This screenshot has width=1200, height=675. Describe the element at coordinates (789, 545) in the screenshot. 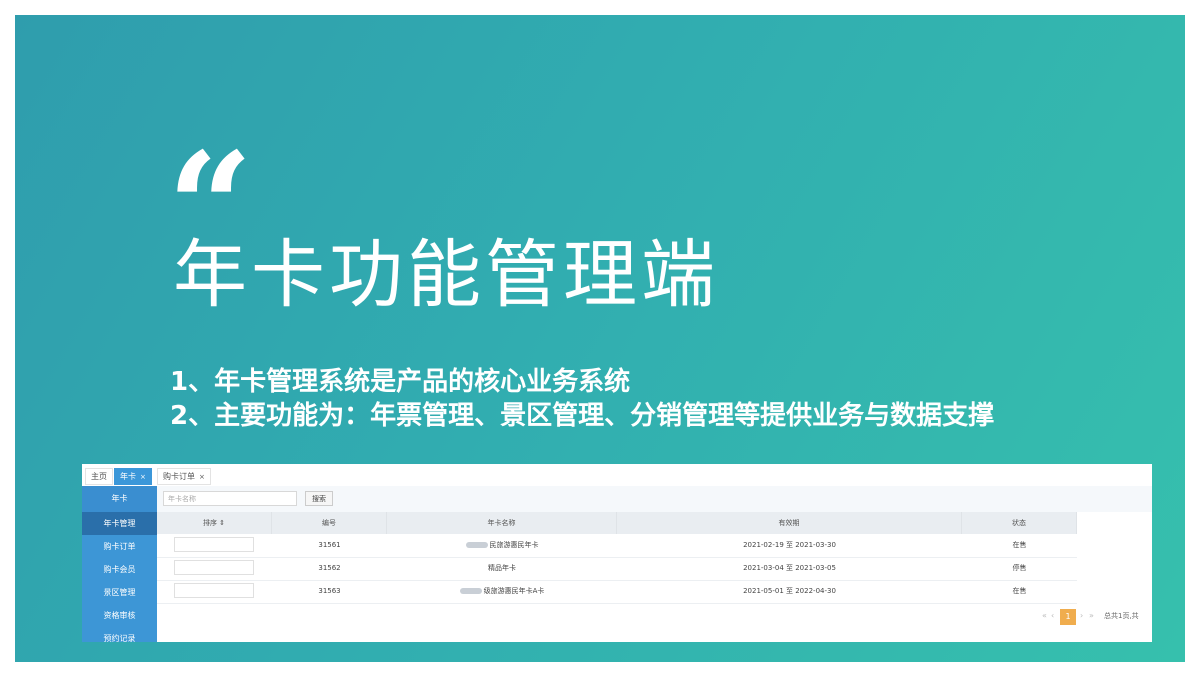

I see `card-validity: 2021-02-19 至 2021-03-30` at that location.